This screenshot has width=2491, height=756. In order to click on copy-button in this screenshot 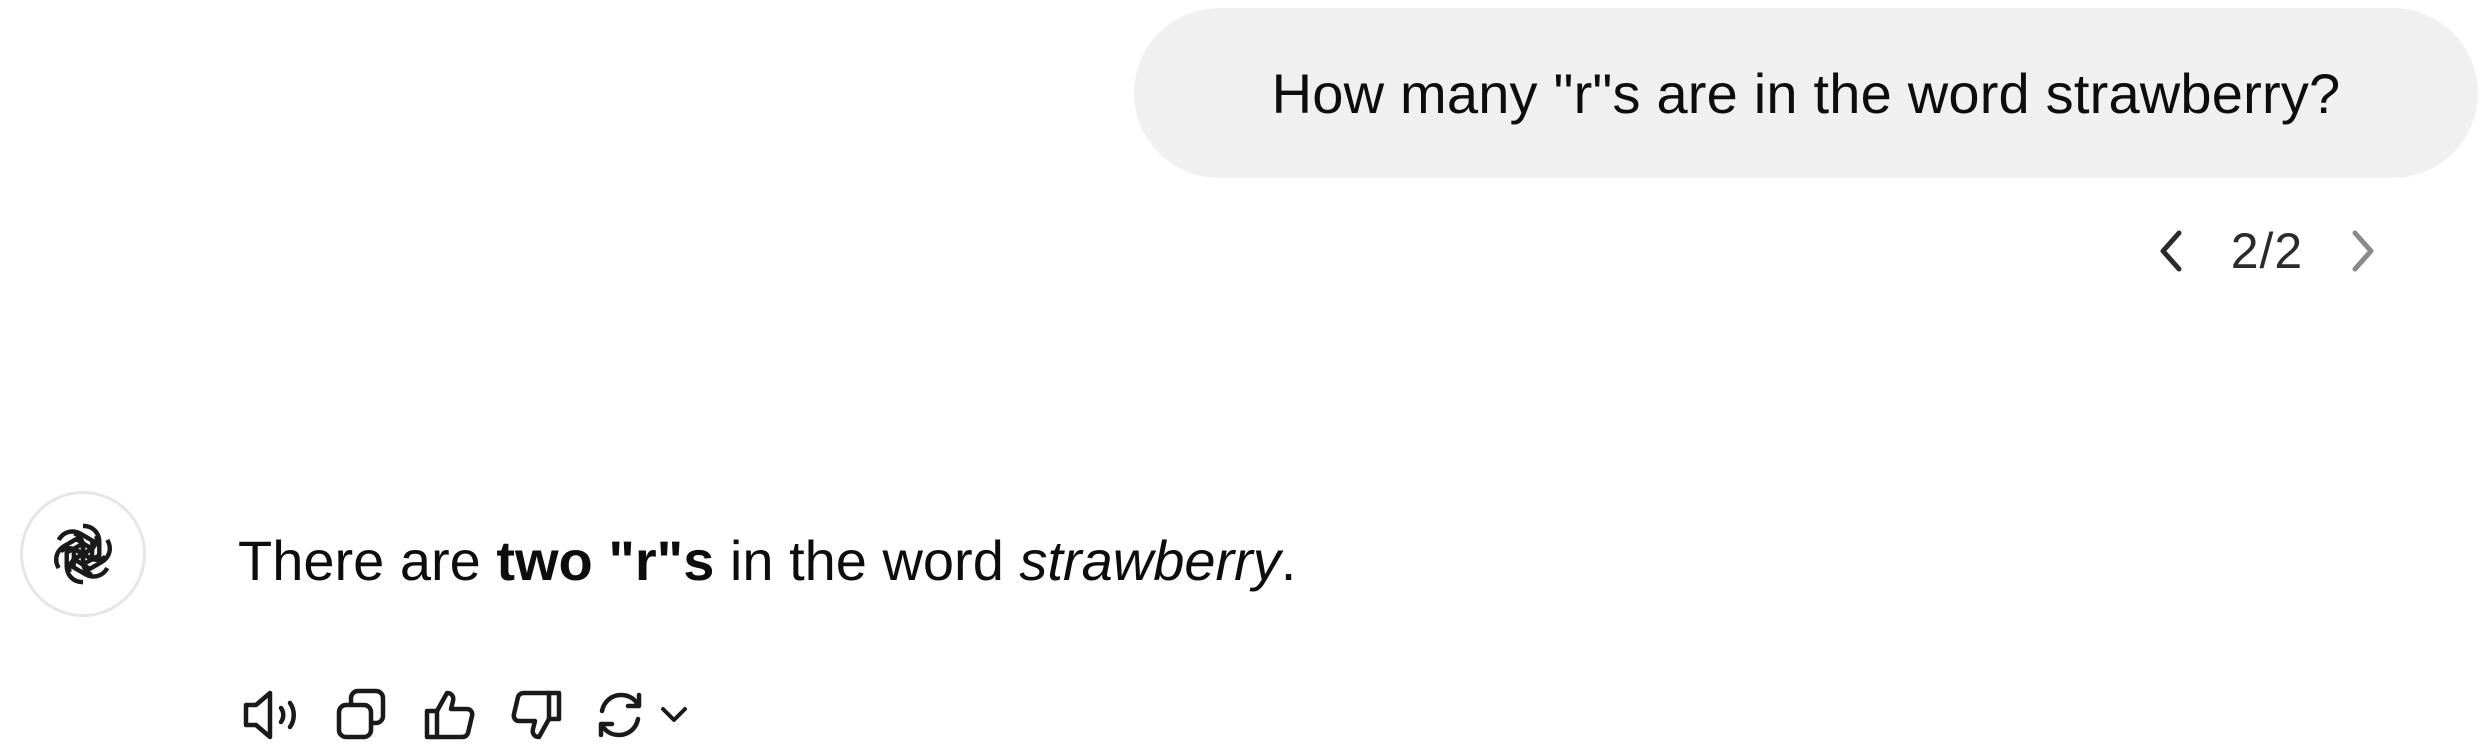, I will do `click(361, 715)`.